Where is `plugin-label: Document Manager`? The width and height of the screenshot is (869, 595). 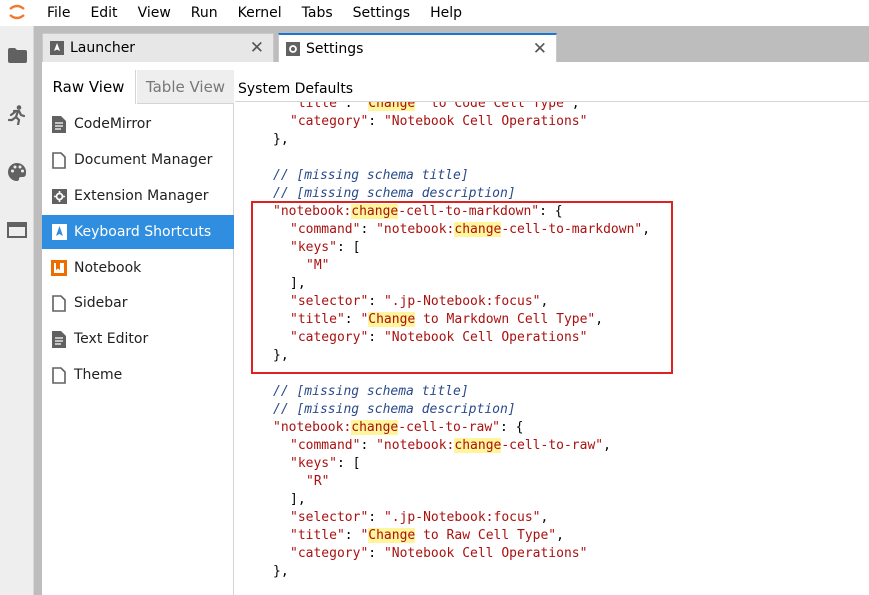 plugin-label: Document Manager is located at coordinates (143, 160).